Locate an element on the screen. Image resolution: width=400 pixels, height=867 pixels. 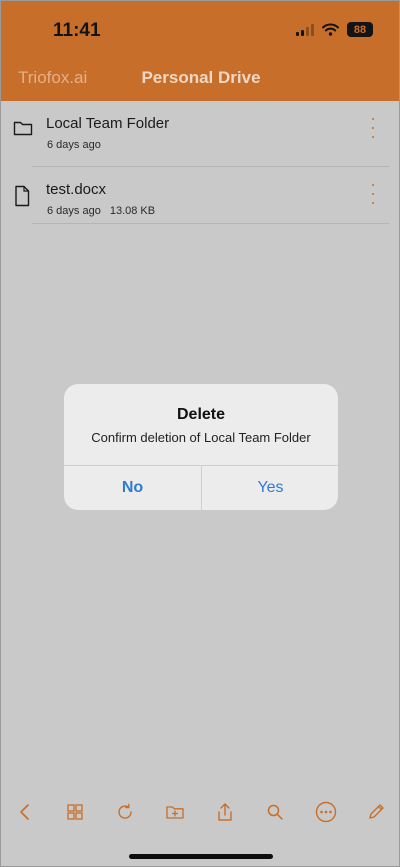
battery-indicator: 88 is located at coordinates (360, 29).